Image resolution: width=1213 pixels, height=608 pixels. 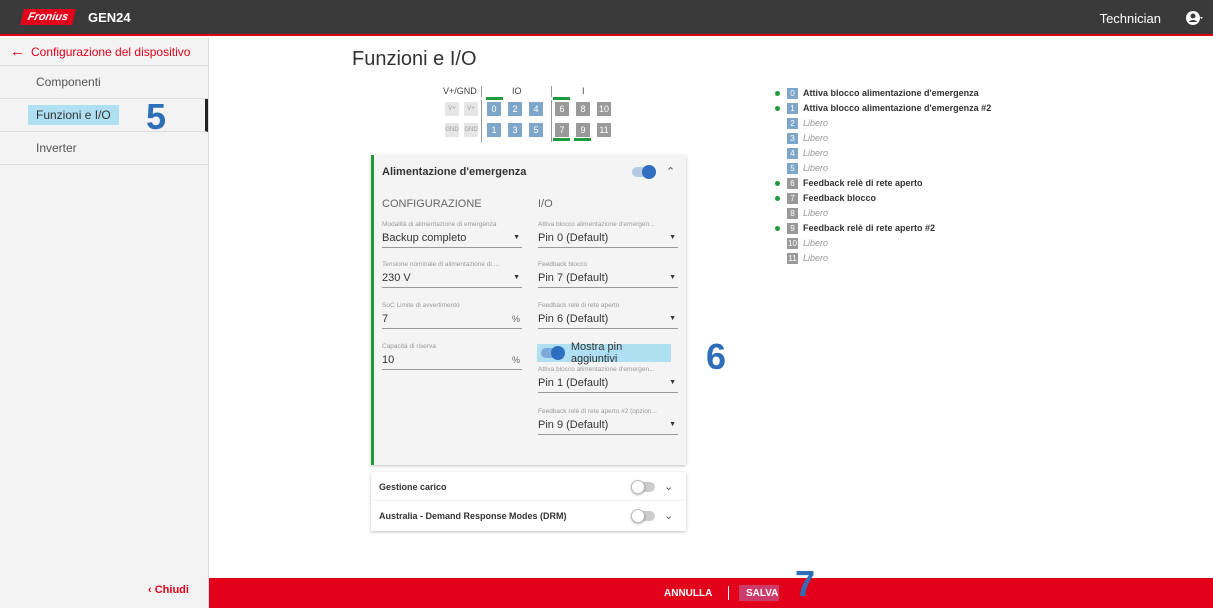 What do you see at coordinates (716, 356) in the screenshot?
I see `annotation-6: 6` at bounding box center [716, 356].